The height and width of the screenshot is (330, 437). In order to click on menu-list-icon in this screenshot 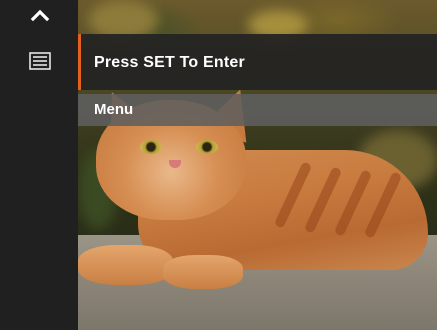, I will do `click(40, 61)`.